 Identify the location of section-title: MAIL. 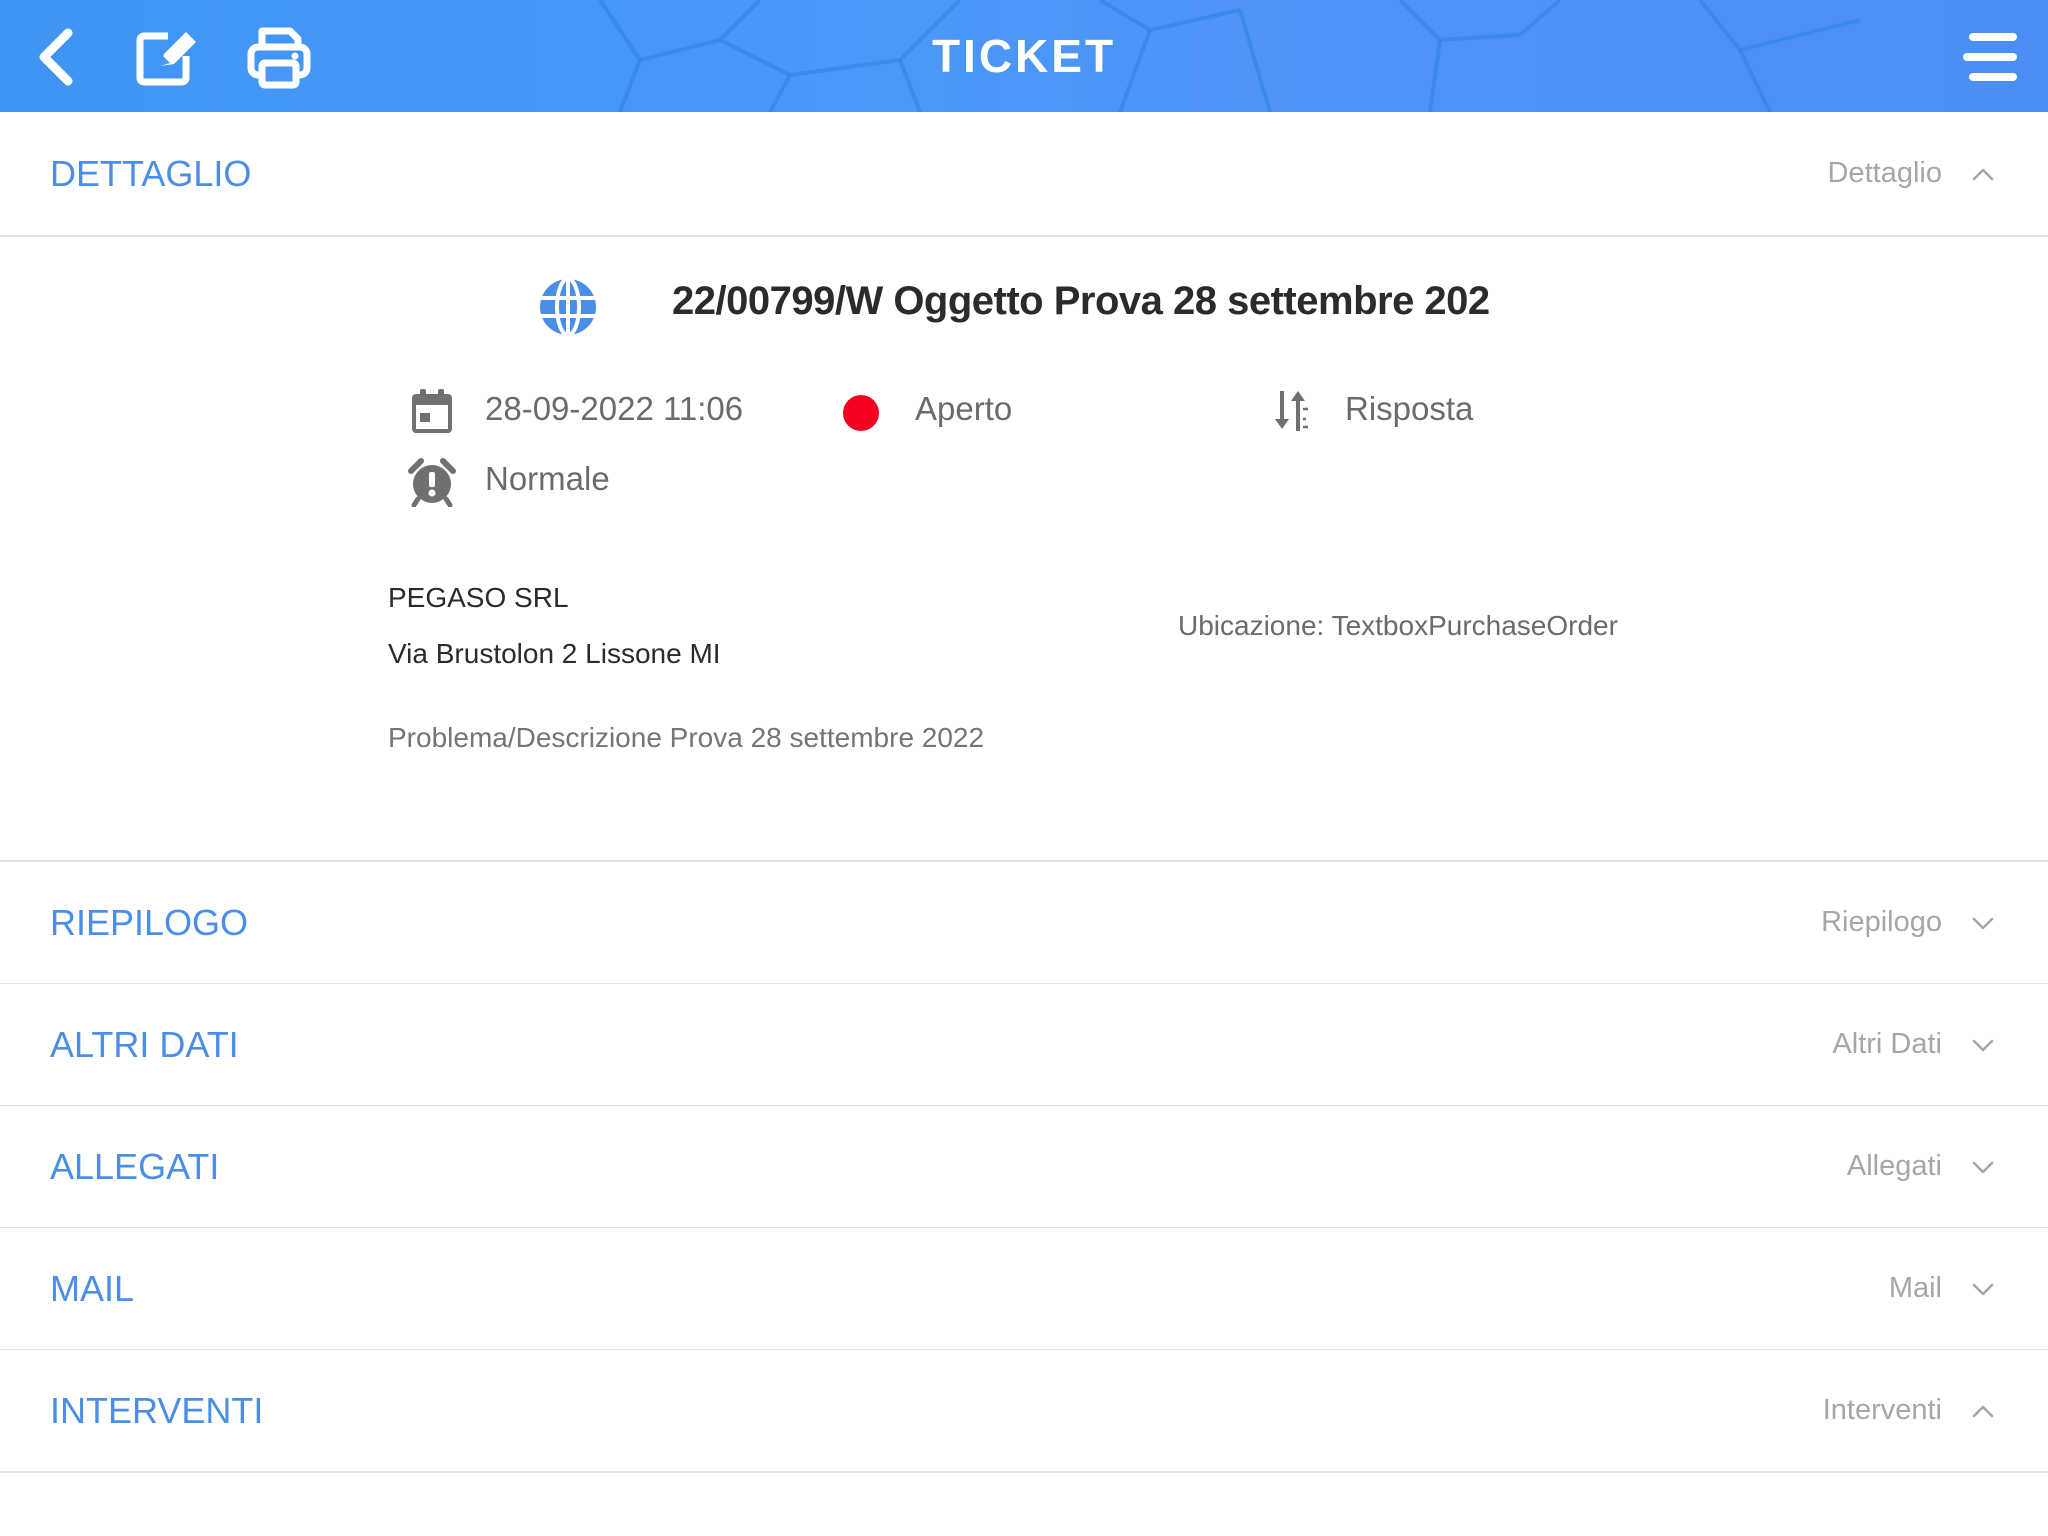
(92, 1288).